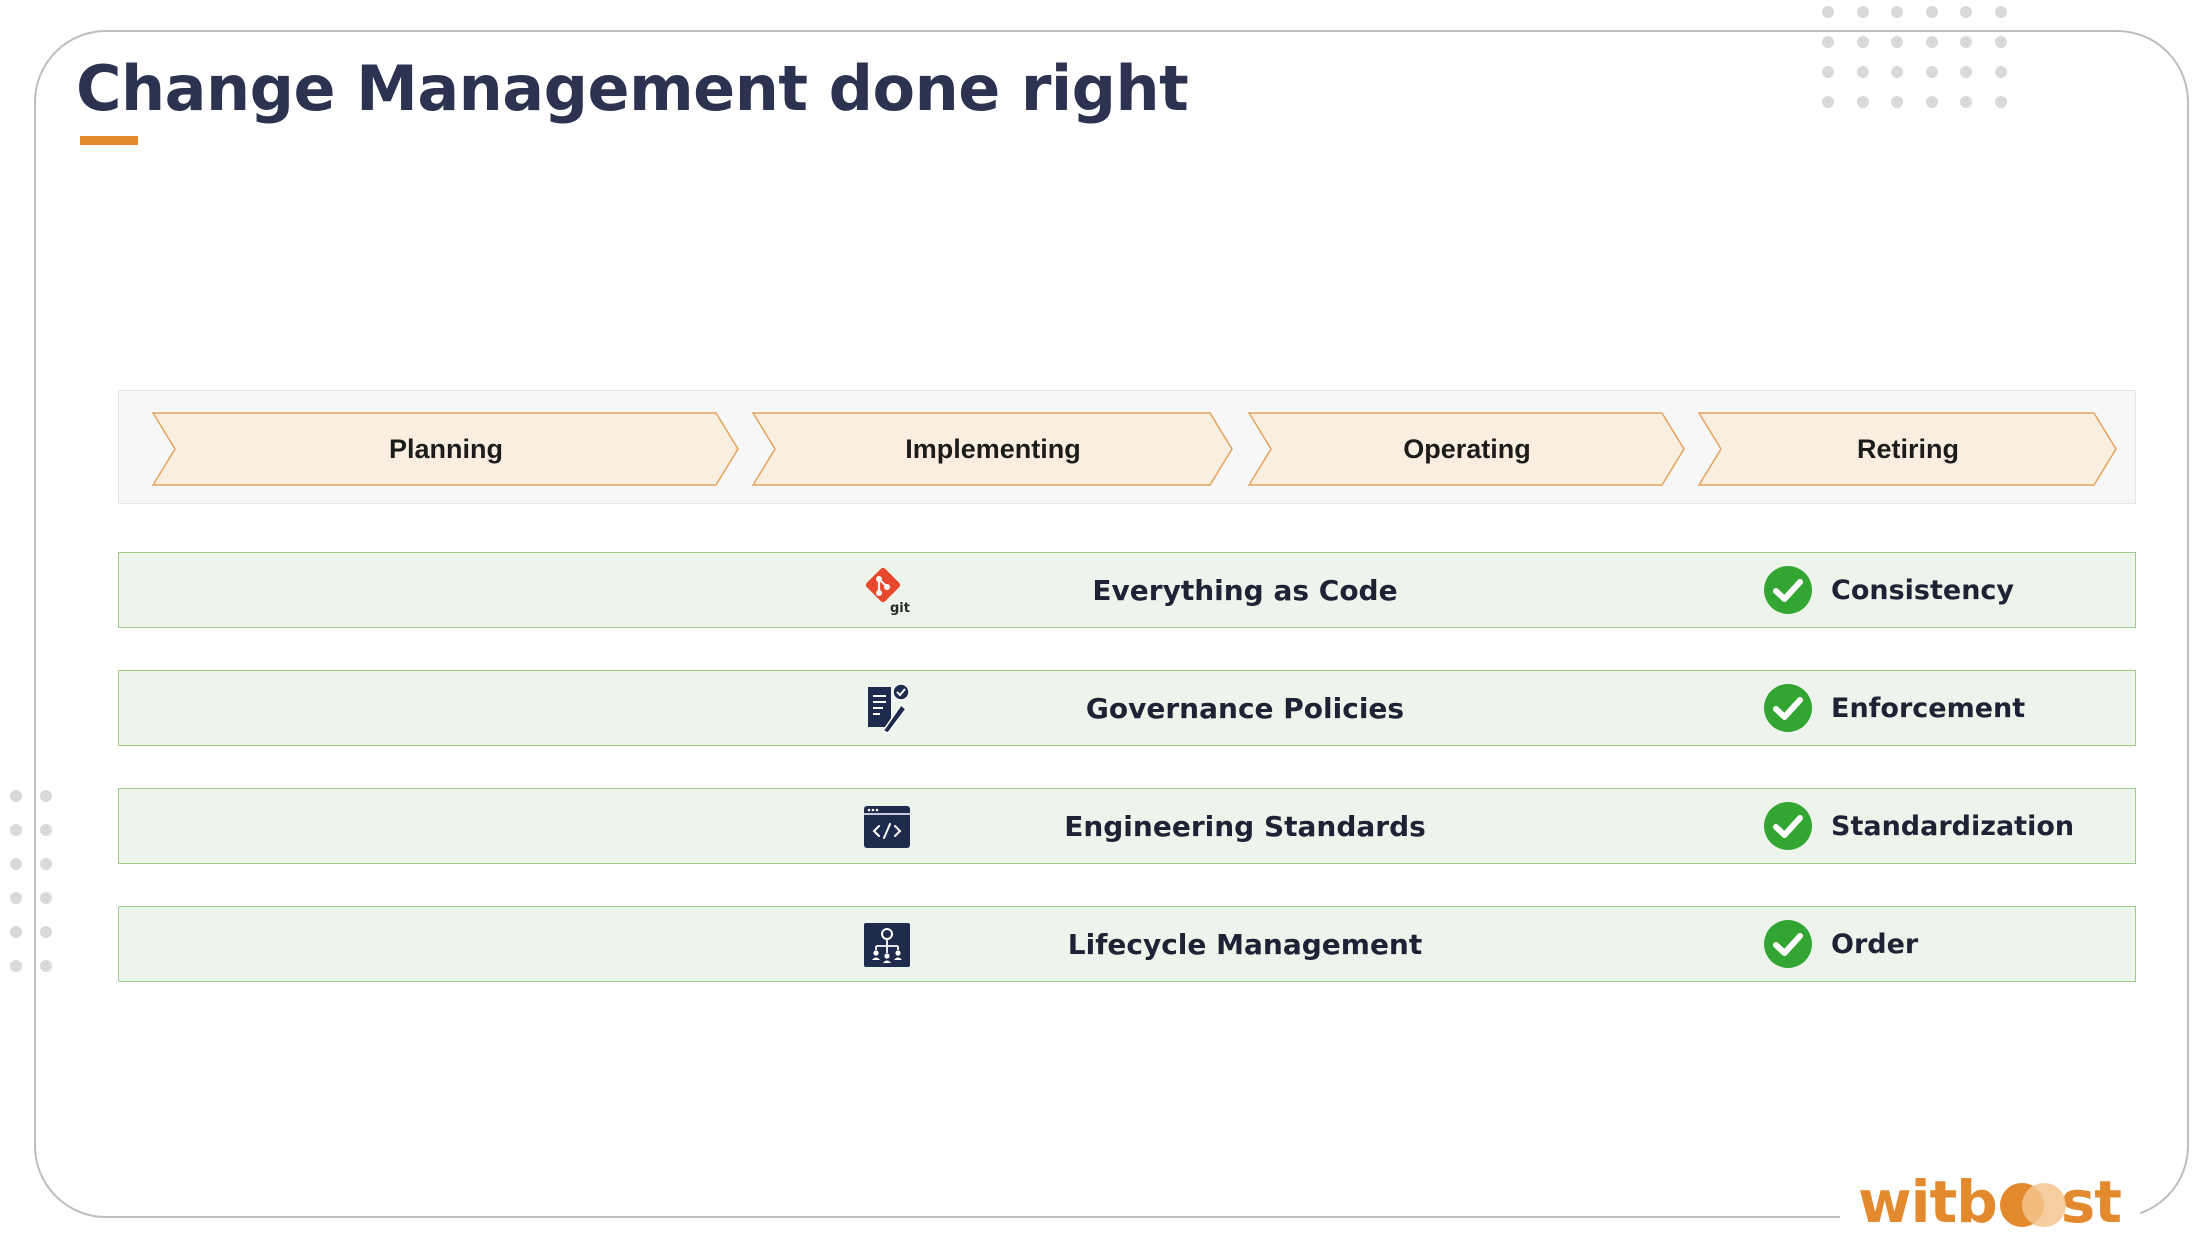 The width and height of the screenshot is (2204, 1246). I want to click on pillar-row-engineering-standards: Engineering Standards Standardization, so click(1127, 826).